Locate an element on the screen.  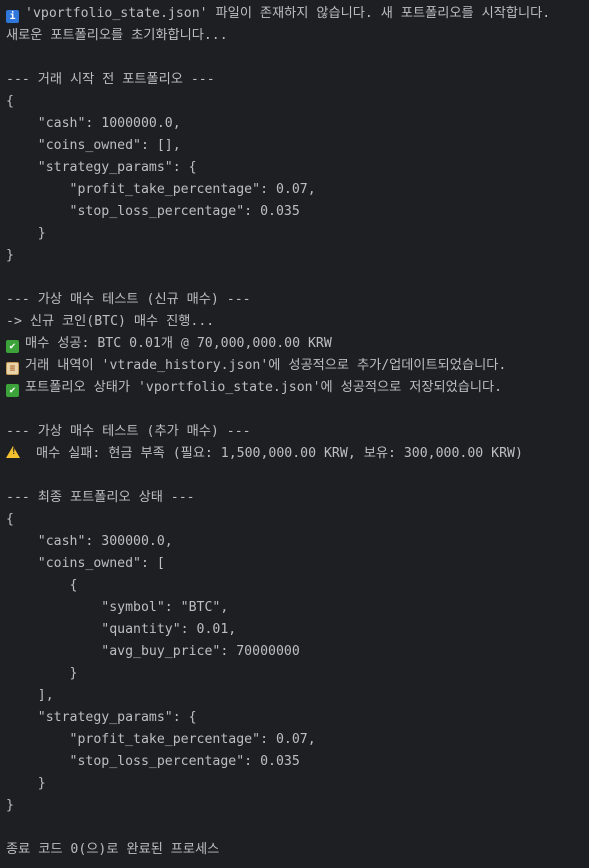
terminal-line-text: "cash": 1000000.0, is located at coordinates (93, 123).